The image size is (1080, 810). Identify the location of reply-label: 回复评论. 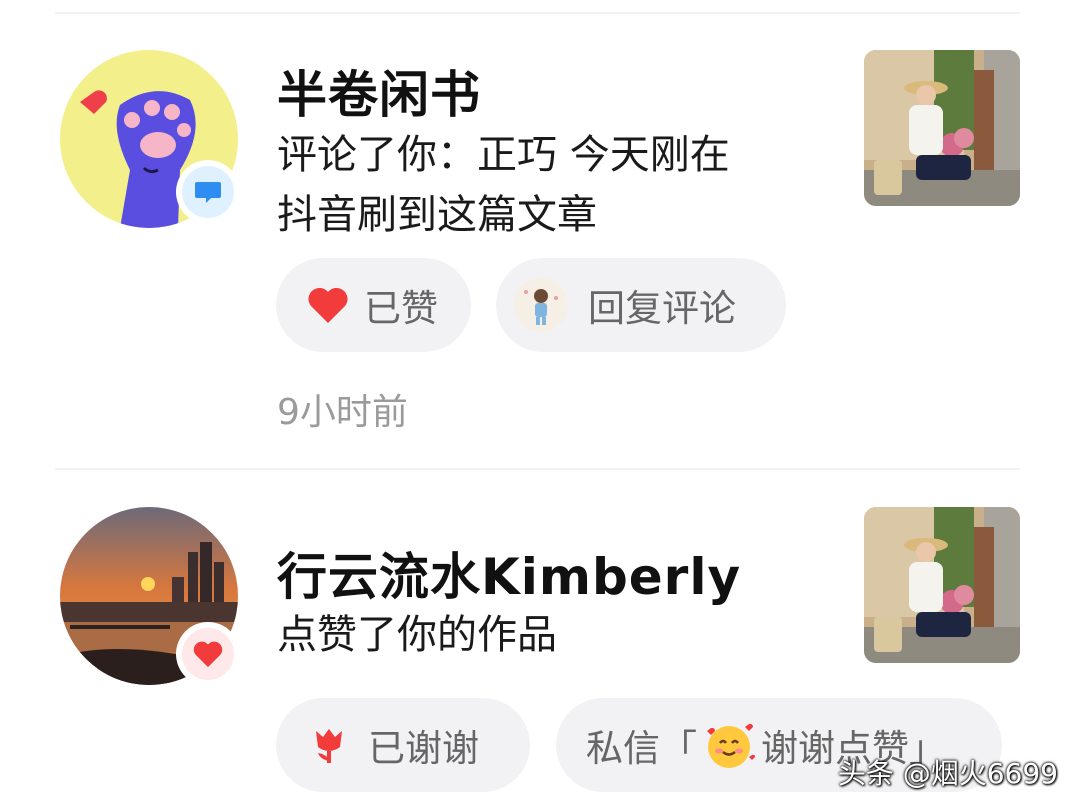
(662, 308).